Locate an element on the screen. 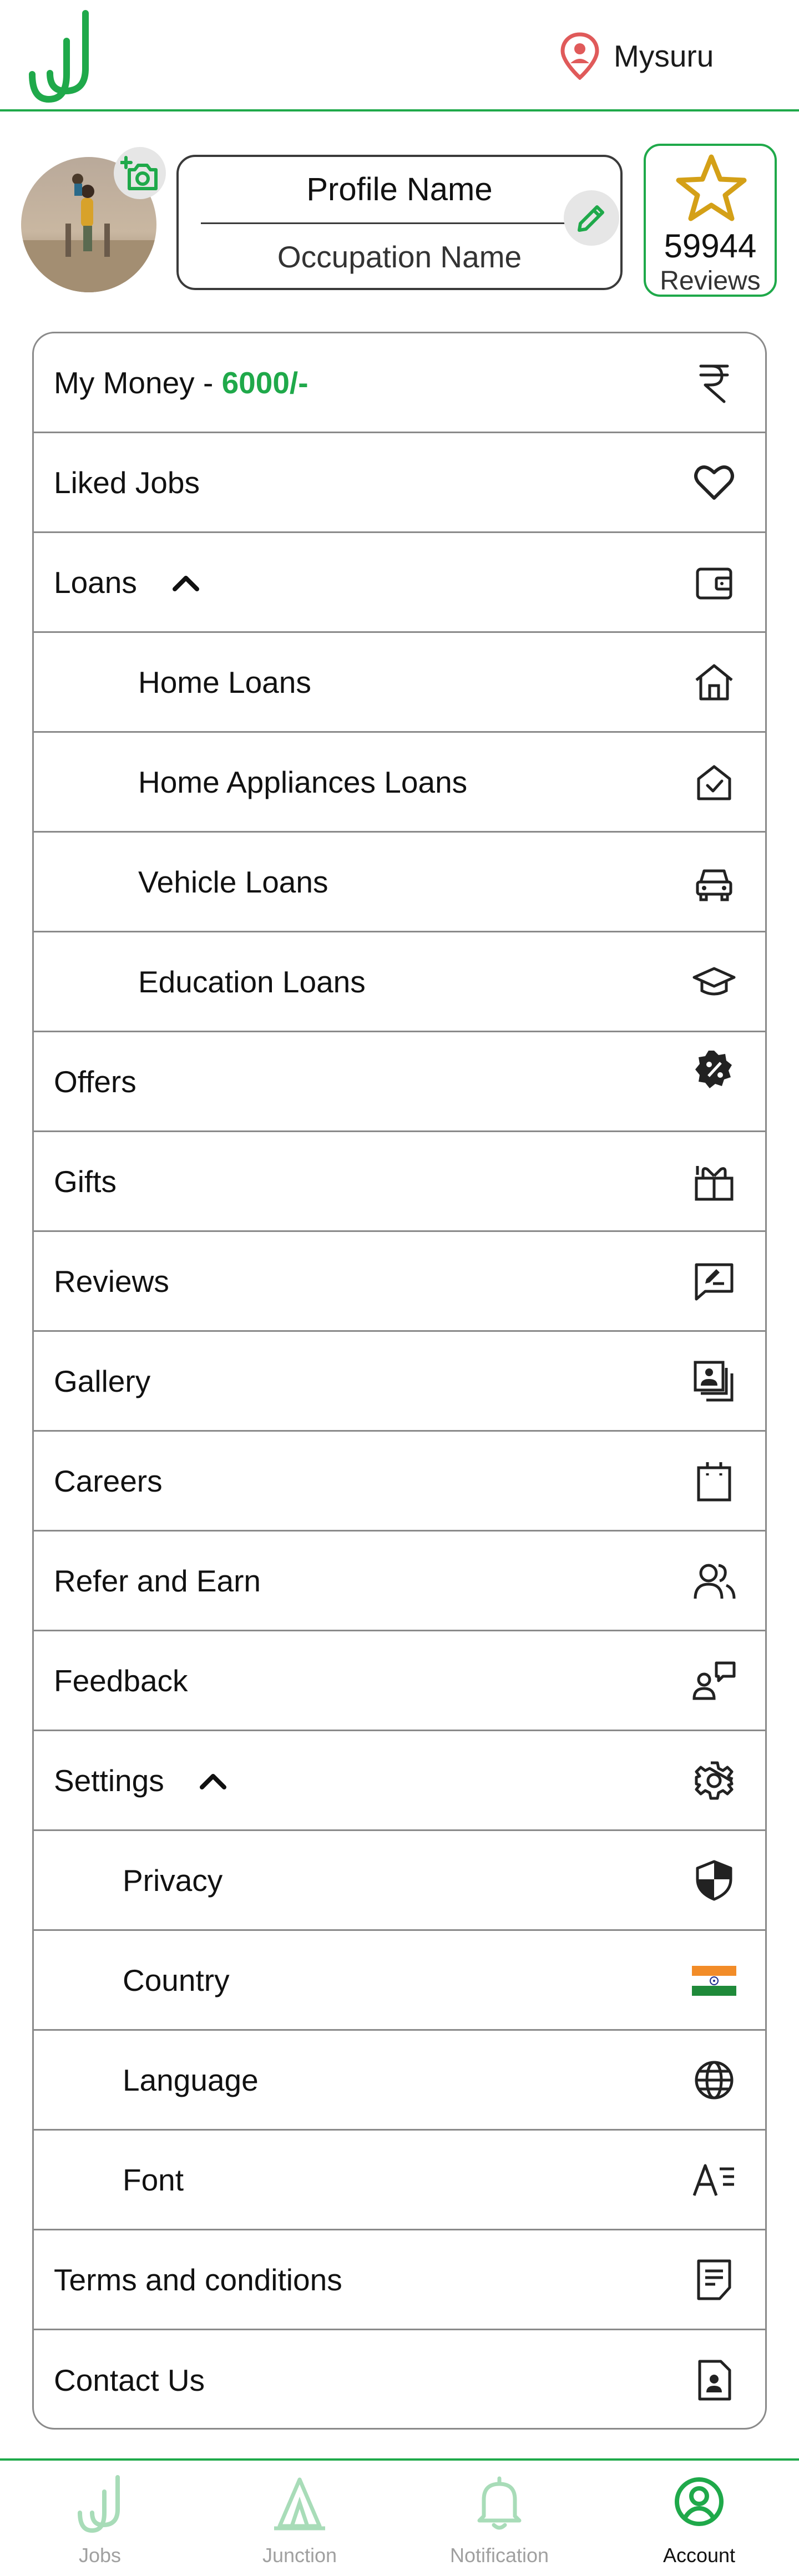  menu-label: Education Loans is located at coordinates (252, 981).